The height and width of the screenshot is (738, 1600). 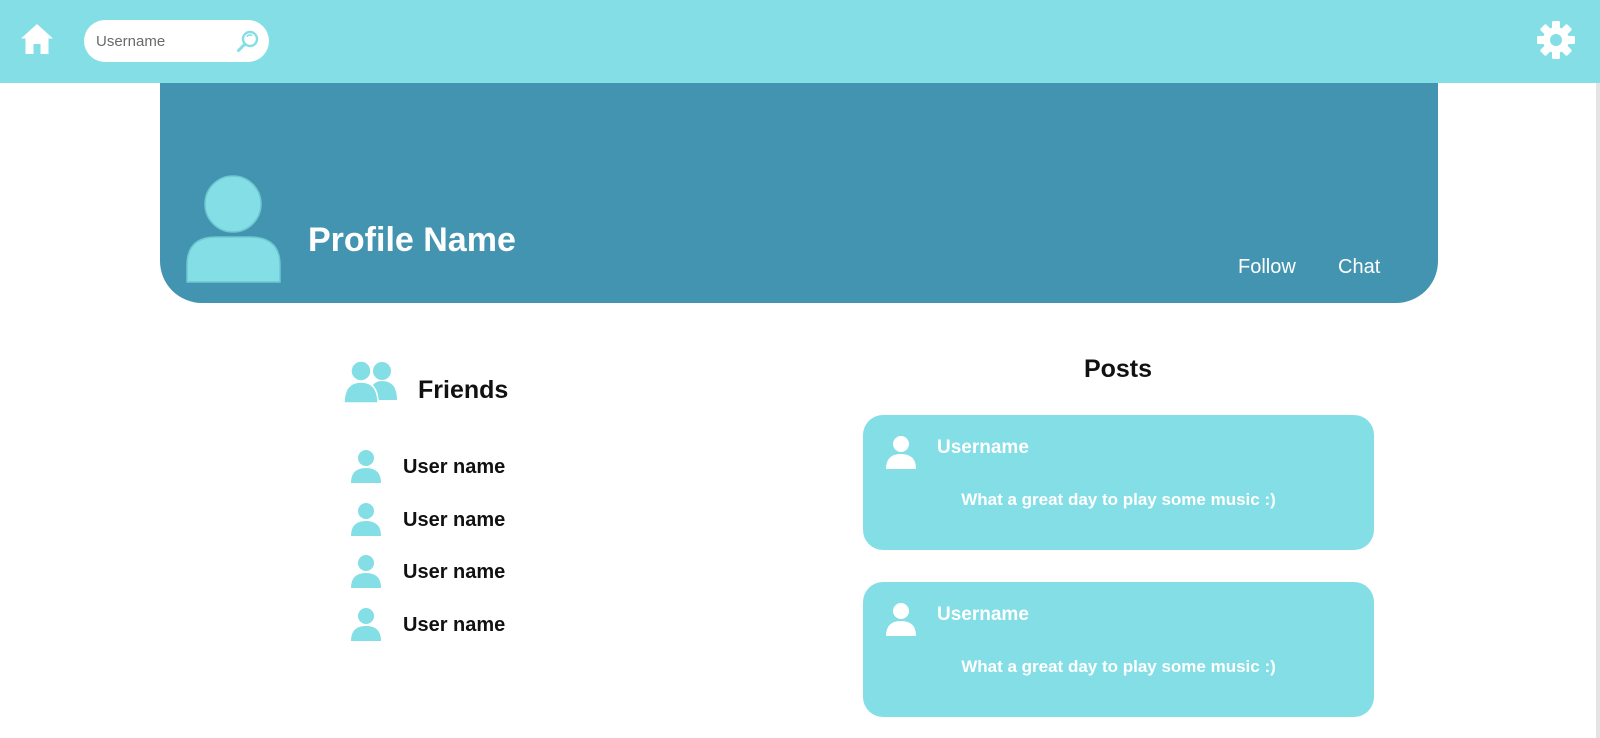 What do you see at coordinates (800, 41) in the screenshot?
I see `top-navigation-bar` at bounding box center [800, 41].